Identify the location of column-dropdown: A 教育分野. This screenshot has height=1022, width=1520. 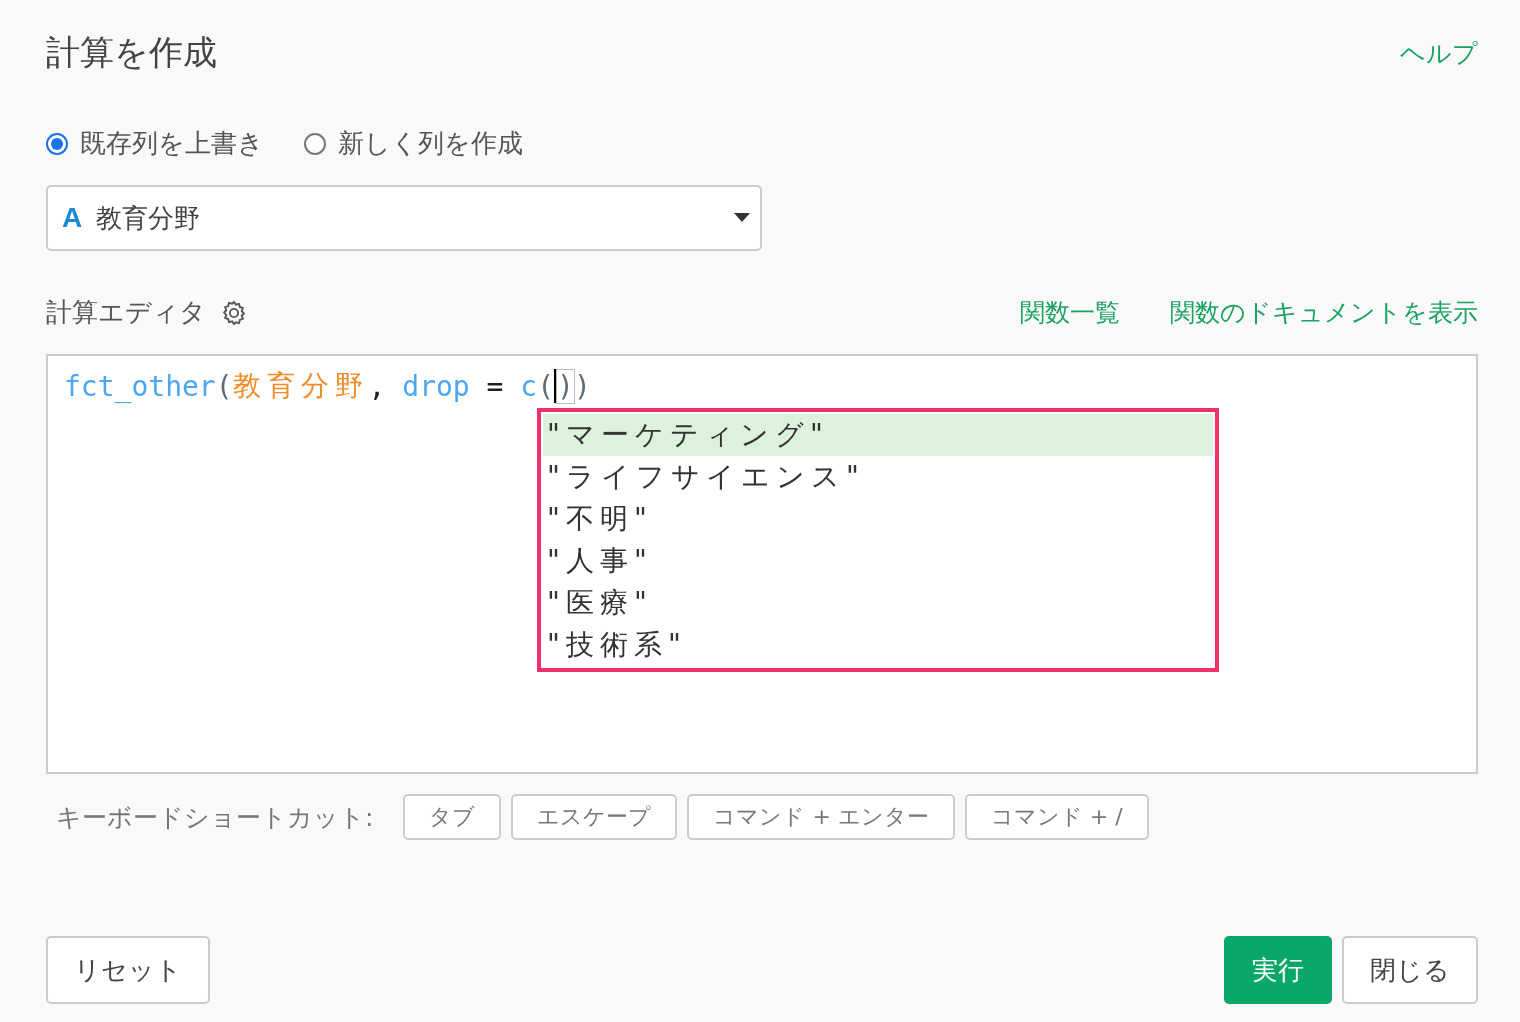
(404, 218).